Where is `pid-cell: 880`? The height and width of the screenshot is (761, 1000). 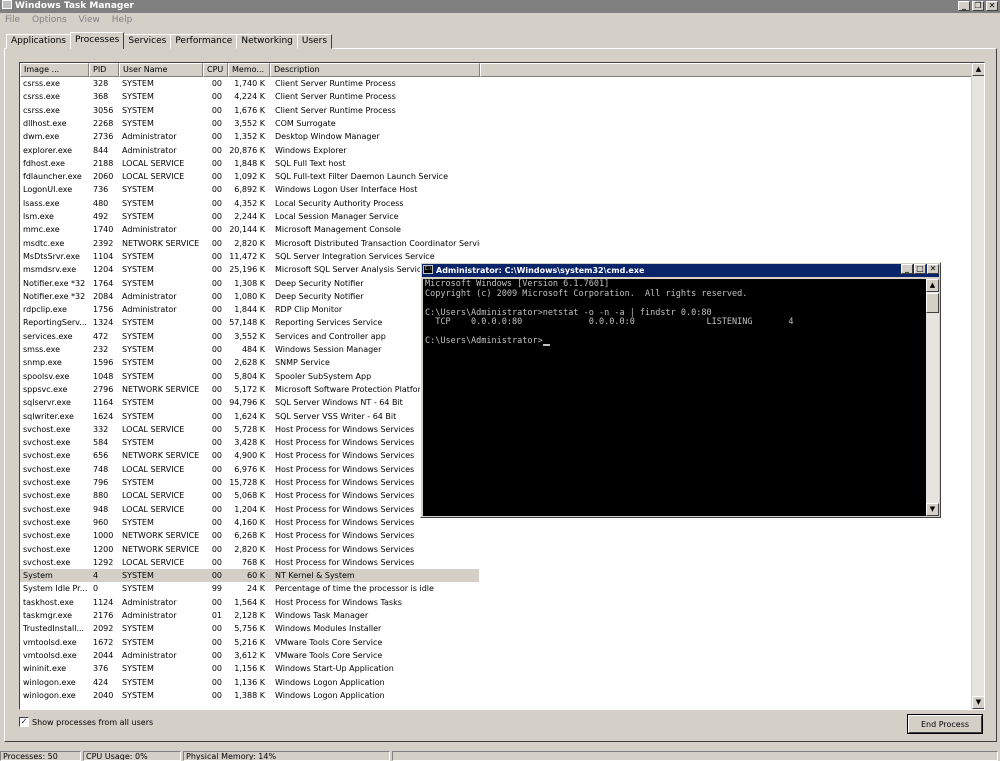
pid-cell: 880 is located at coordinates (101, 496).